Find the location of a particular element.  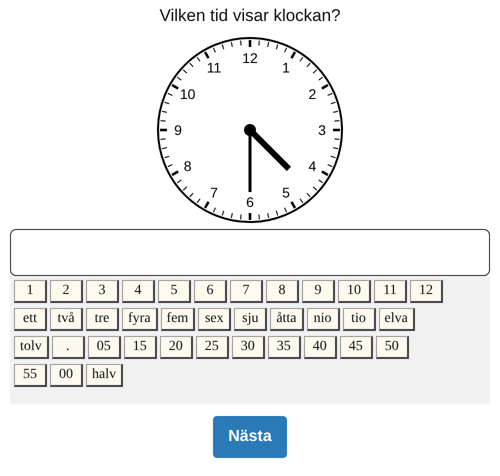

clock-numeral: 9 is located at coordinates (178, 130).